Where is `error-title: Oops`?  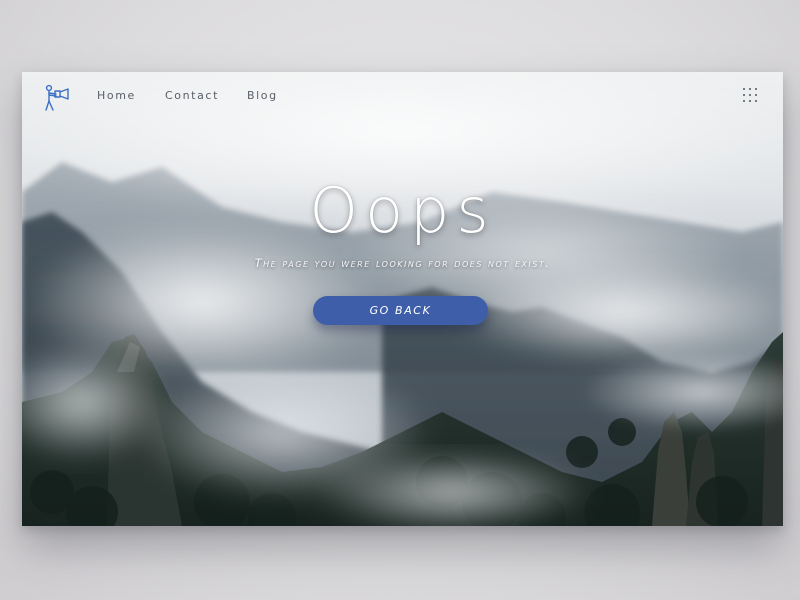
error-title: Oops is located at coordinates (402, 210).